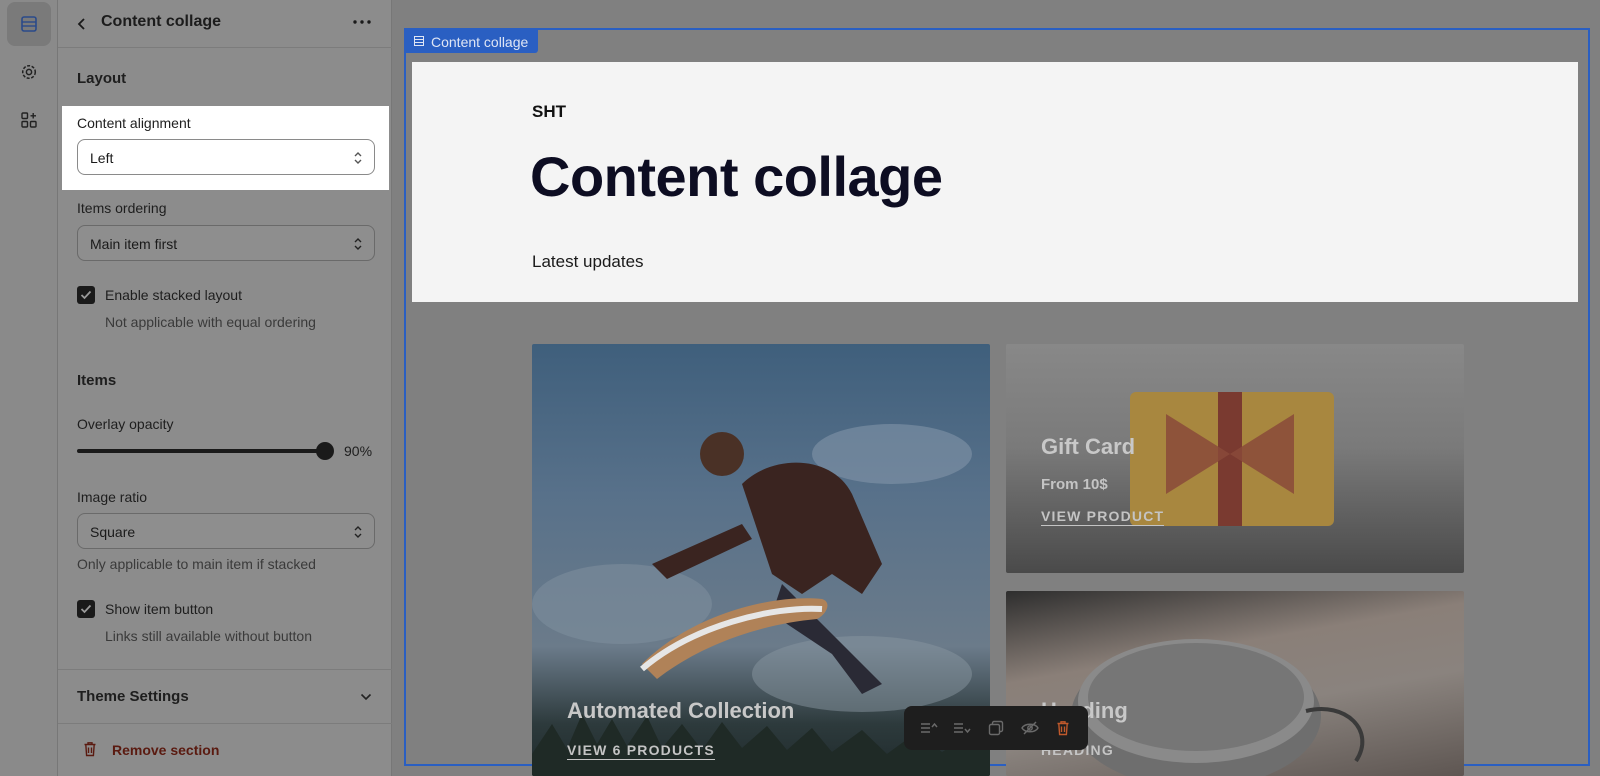 The image size is (1600, 776). Describe the element at coordinates (112, 497) in the screenshot. I see `image-ratio-label: Image ratio` at that location.